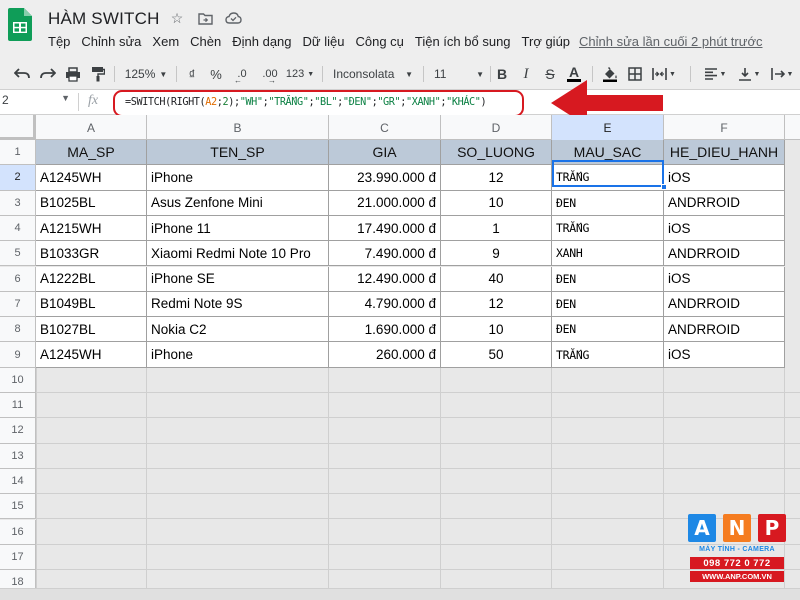 This screenshot has height=600, width=800. Describe the element at coordinates (18, 203) in the screenshot. I see `row-header-3: 3` at that location.